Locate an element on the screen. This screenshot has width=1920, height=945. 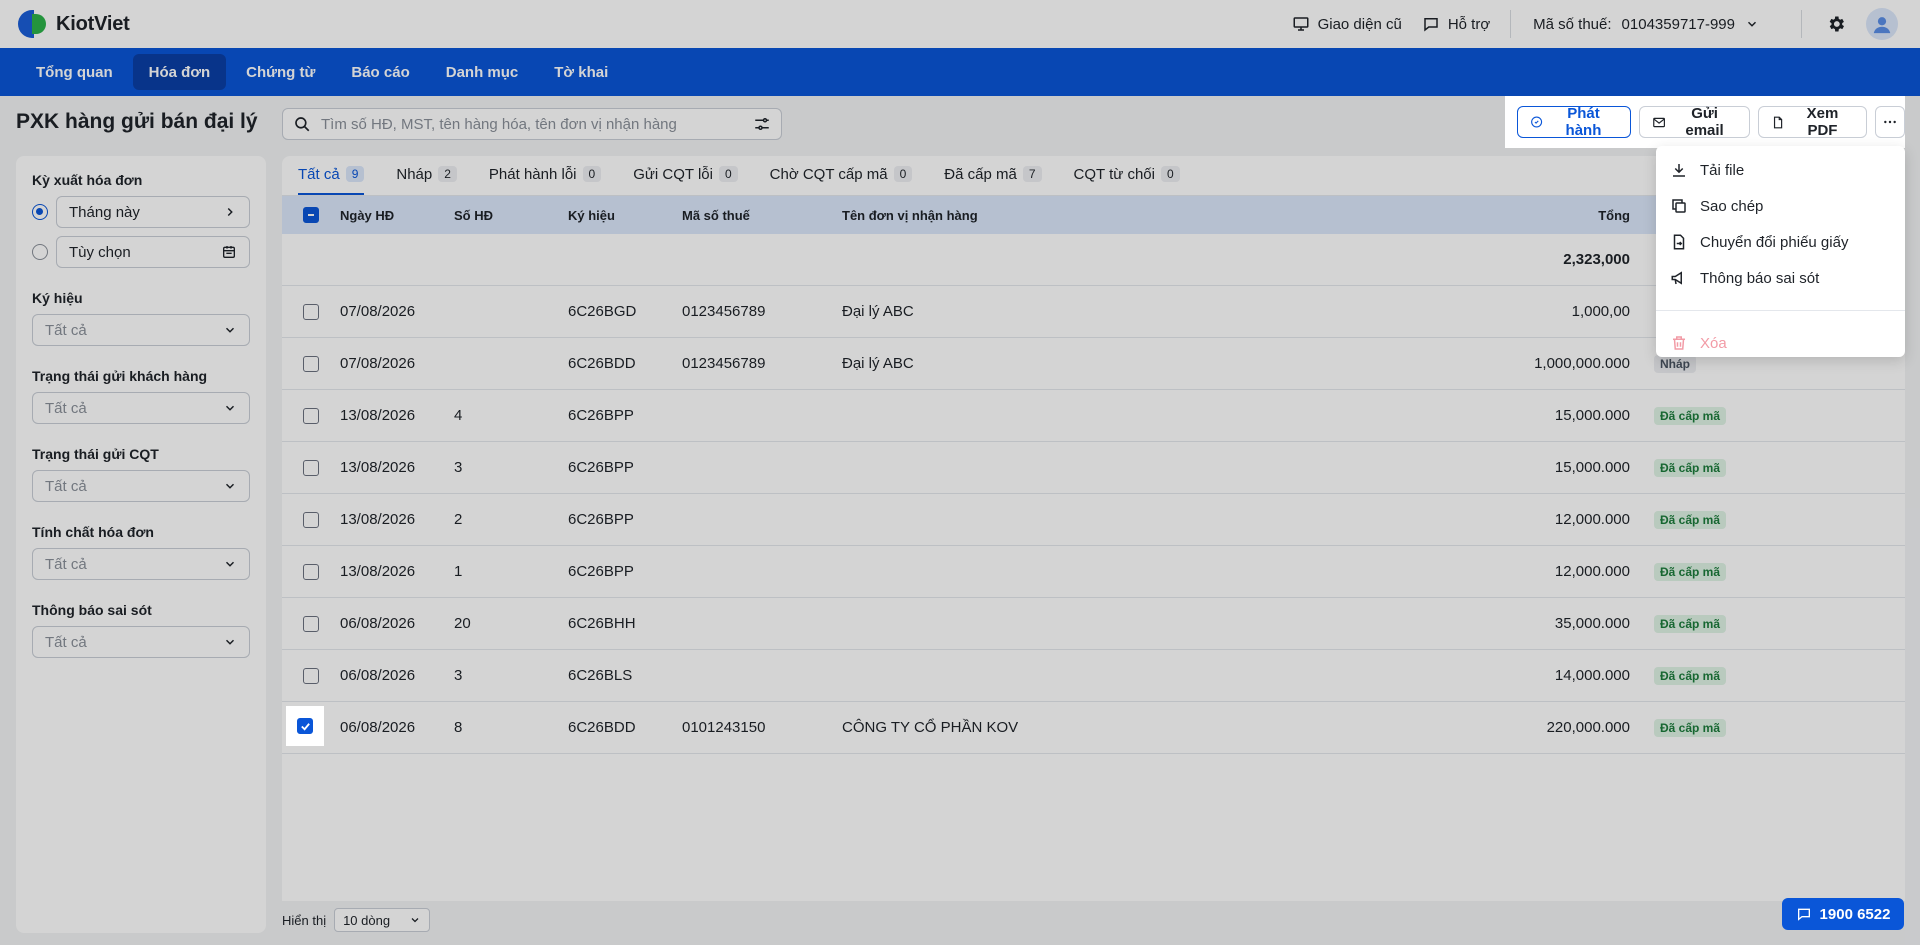
error-notice-label: Thông báo sai sót is located at coordinates (92, 610).